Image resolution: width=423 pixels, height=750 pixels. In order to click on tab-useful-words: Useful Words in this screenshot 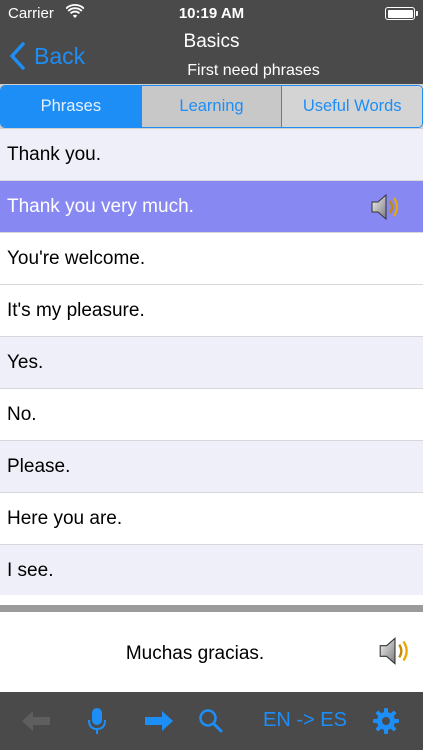, I will do `click(351, 106)`.